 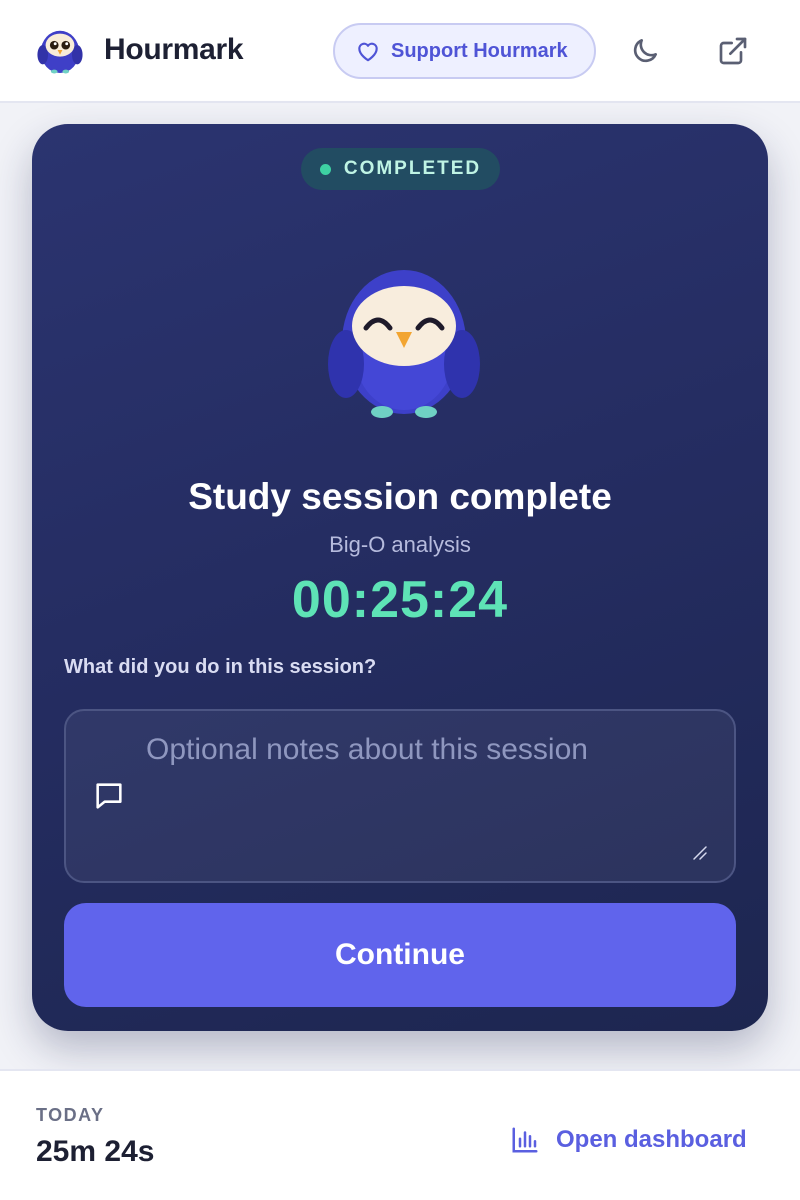 I want to click on today-footer: TODAY 25m 24s Open dashboard, so click(x=400, y=1134).